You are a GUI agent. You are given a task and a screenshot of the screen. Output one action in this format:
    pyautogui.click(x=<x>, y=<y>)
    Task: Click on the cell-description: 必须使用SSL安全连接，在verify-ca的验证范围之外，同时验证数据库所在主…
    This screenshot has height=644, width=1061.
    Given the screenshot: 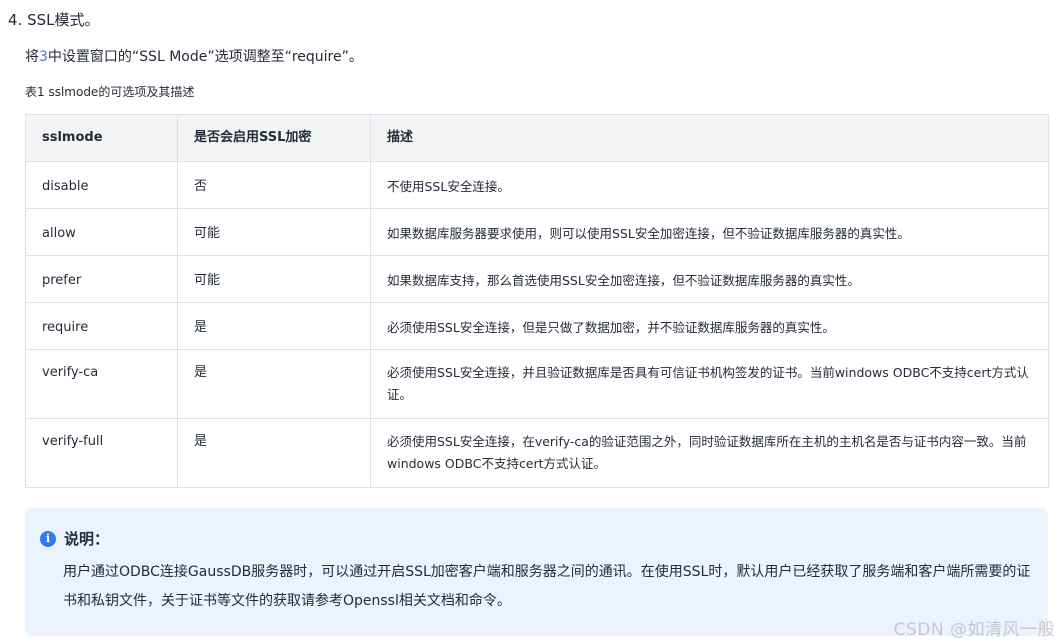 What is the action you would take?
    pyautogui.click(x=709, y=453)
    